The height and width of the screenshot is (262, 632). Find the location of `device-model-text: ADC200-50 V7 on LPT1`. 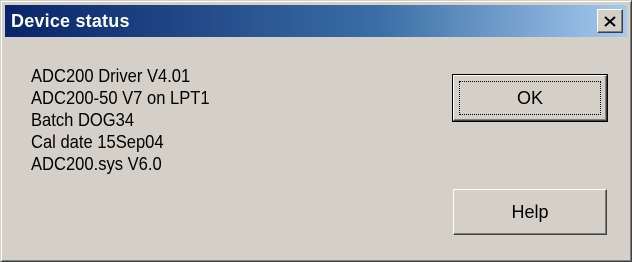

device-model-text: ADC200-50 V7 on LPT1 is located at coordinates (120, 98).